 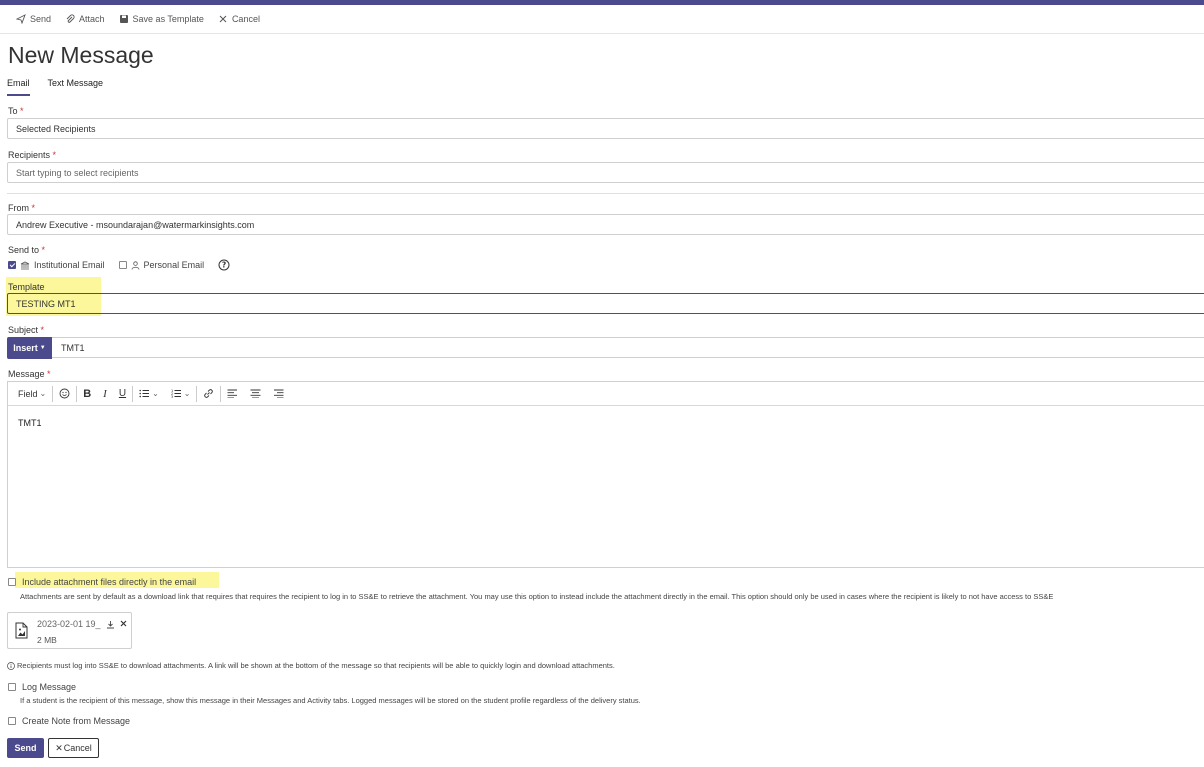 I want to click on log-message-label: Log Message, so click(x=49, y=687).